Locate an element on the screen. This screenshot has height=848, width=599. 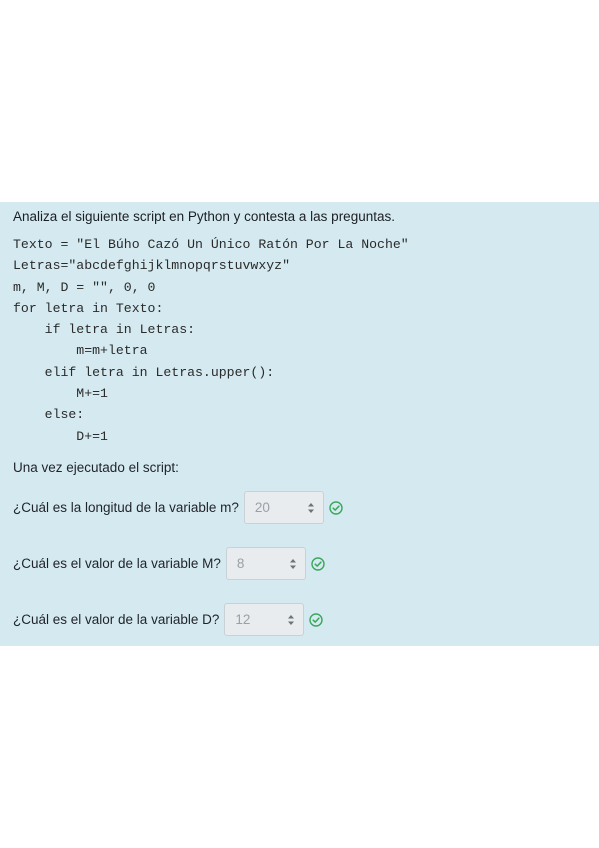
code-line: Letras="abcdefghijklmnopqrstuvwxyz" is located at coordinates (151, 266).